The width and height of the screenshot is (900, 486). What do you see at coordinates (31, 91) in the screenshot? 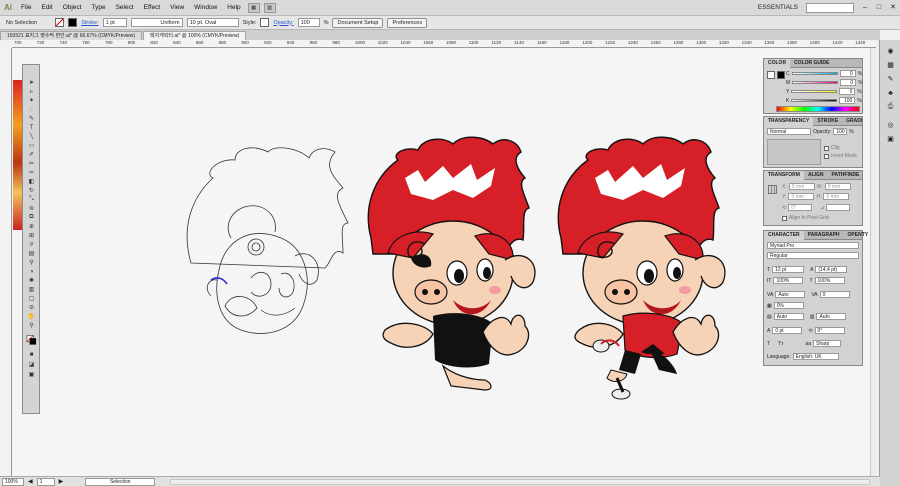
I see `direct-selection-tool-icon: ▹` at bounding box center [31, 91].